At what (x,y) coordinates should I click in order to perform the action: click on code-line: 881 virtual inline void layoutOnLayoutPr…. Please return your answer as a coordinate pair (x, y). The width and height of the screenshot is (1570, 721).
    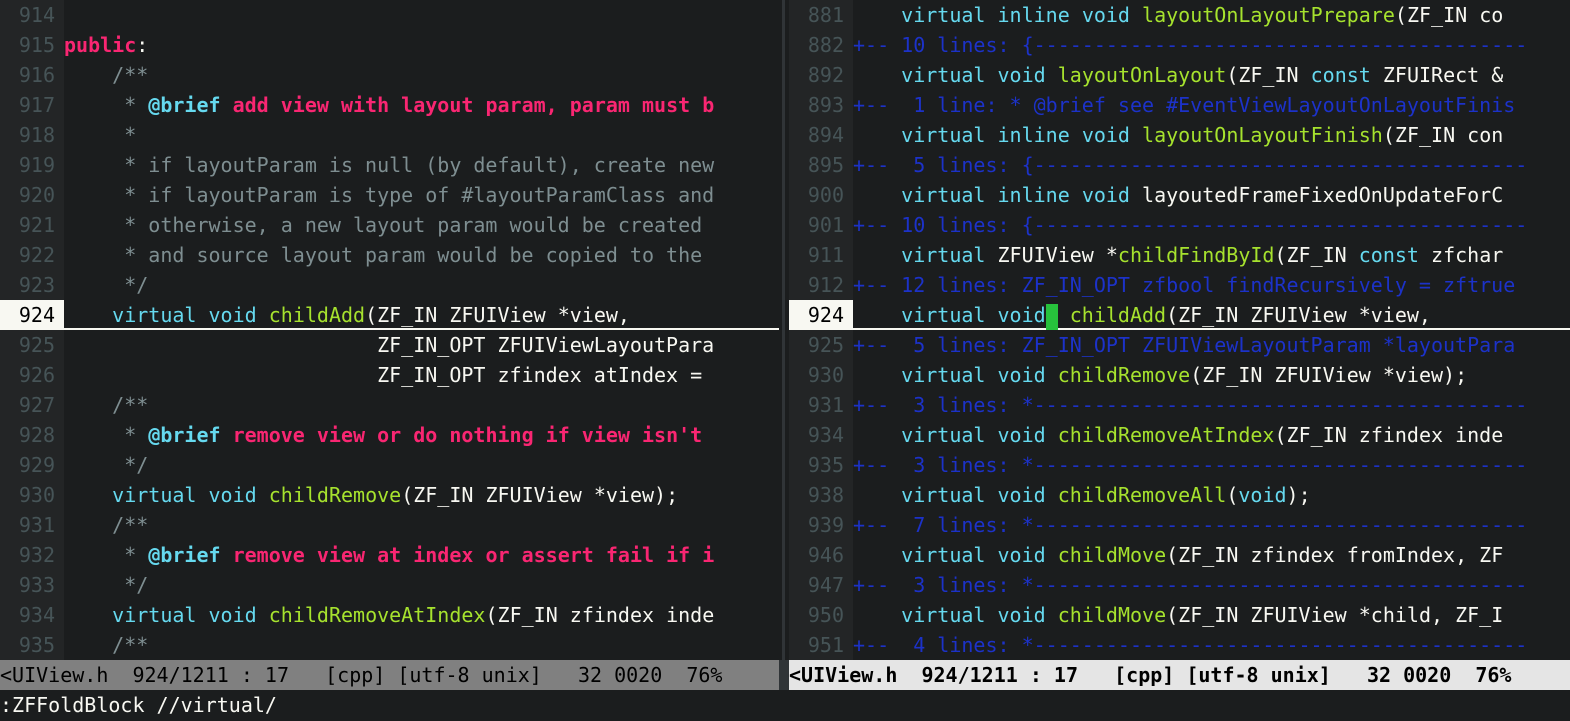
    Looking at the image, I should click on (1179, 15).